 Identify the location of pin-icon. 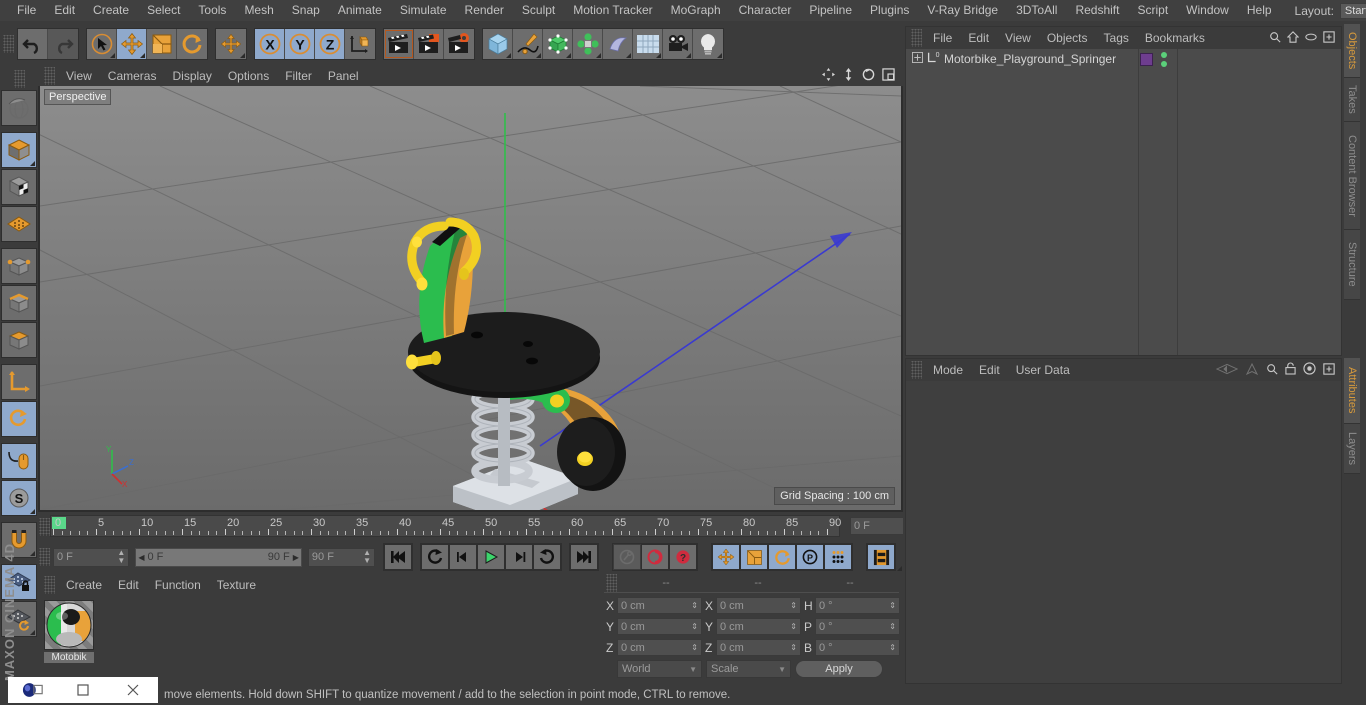
(1309, 370).